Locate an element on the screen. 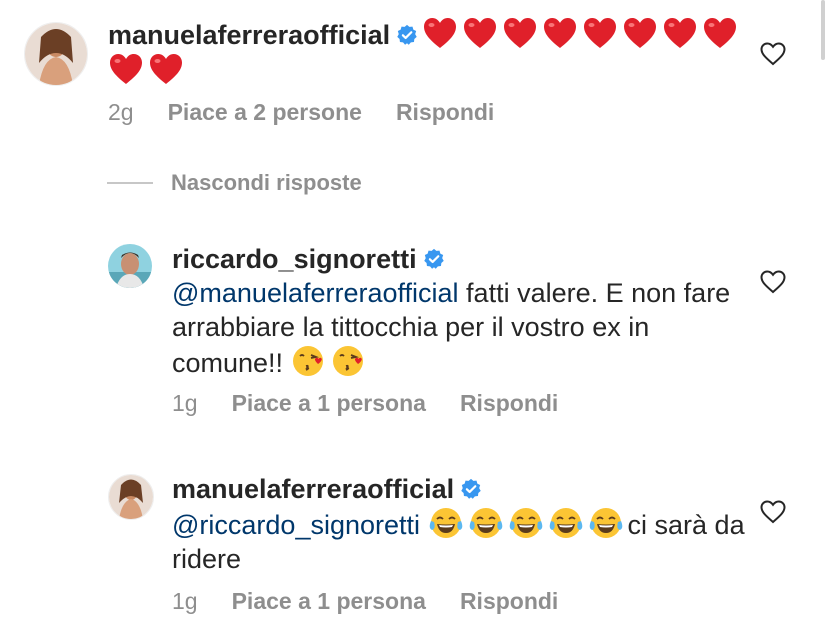 The width and height of the screenshot is (828, 636). username: riccardo_signoretti is located at coordinates (294, 259).